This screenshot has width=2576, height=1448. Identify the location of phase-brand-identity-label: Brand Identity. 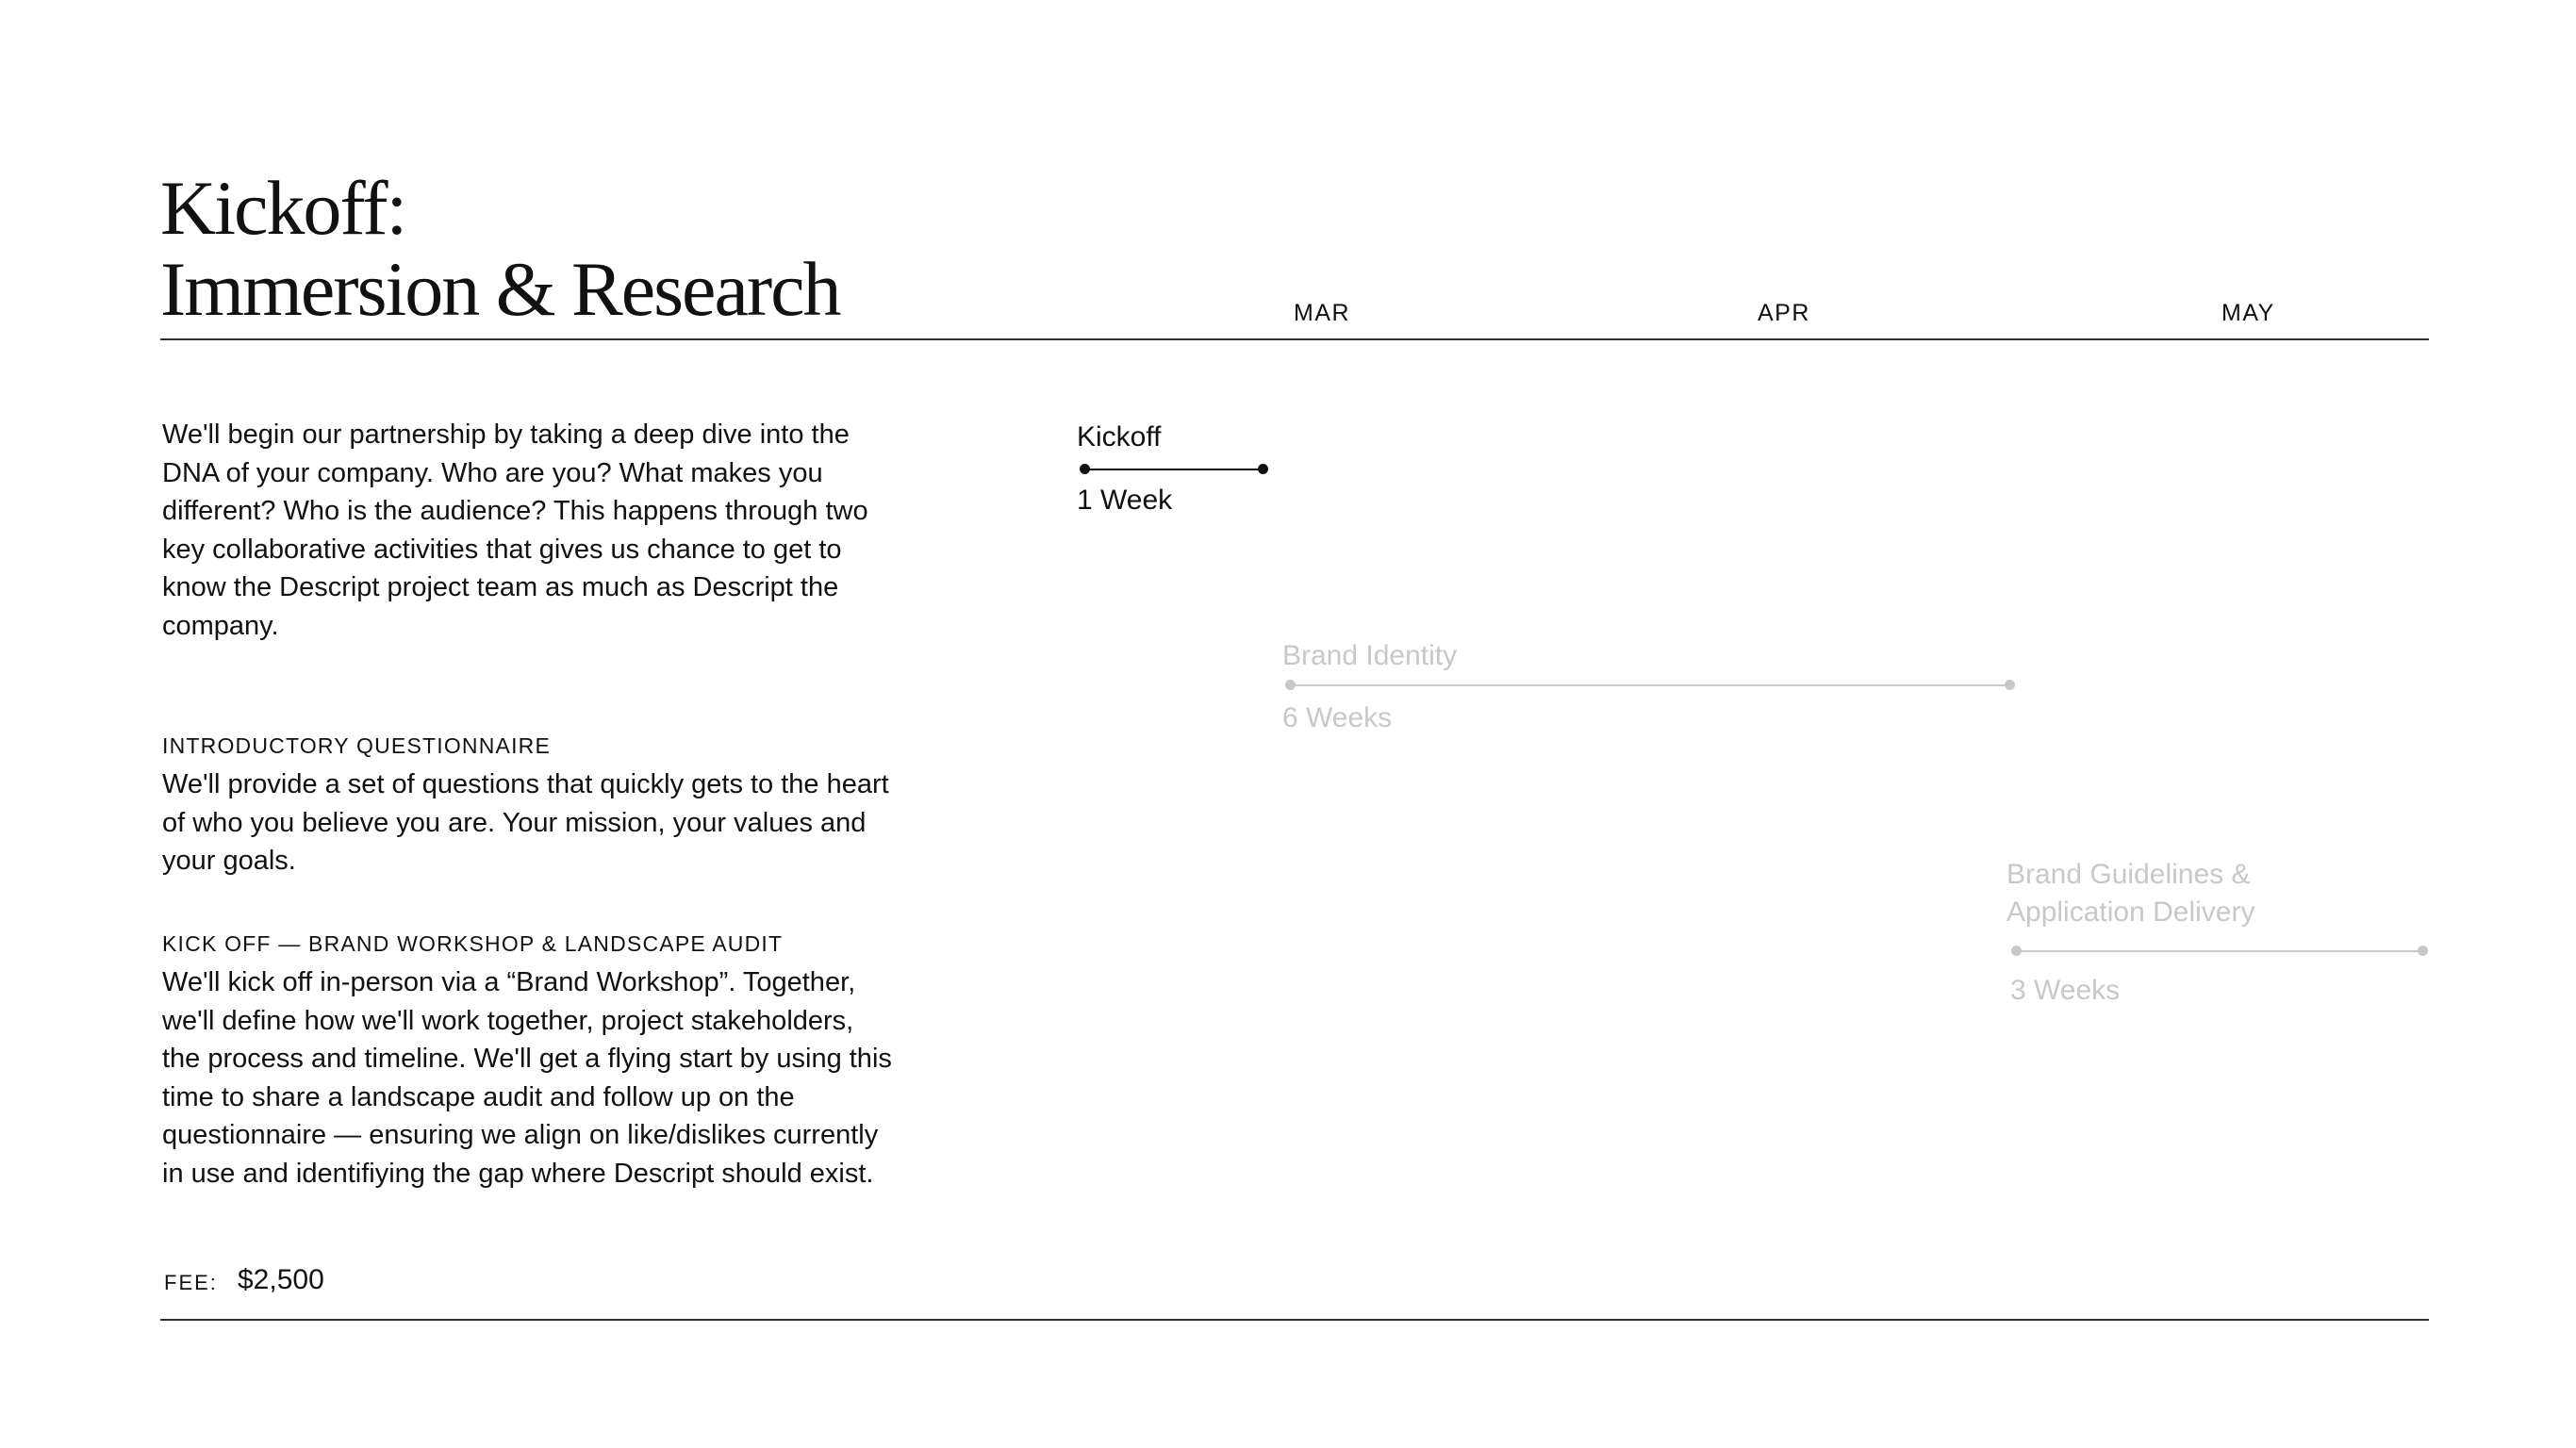
(1370, 655).